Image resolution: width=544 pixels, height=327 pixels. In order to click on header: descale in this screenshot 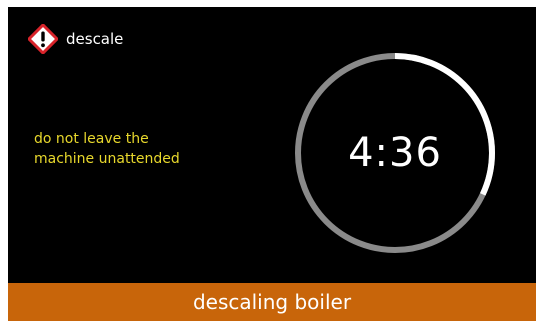, I will do `click(75, 39)`.